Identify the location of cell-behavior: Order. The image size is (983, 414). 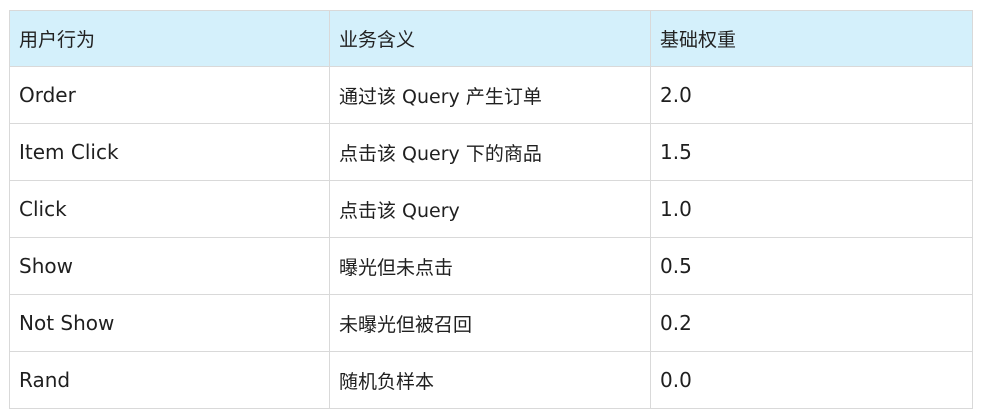
(169, 95).